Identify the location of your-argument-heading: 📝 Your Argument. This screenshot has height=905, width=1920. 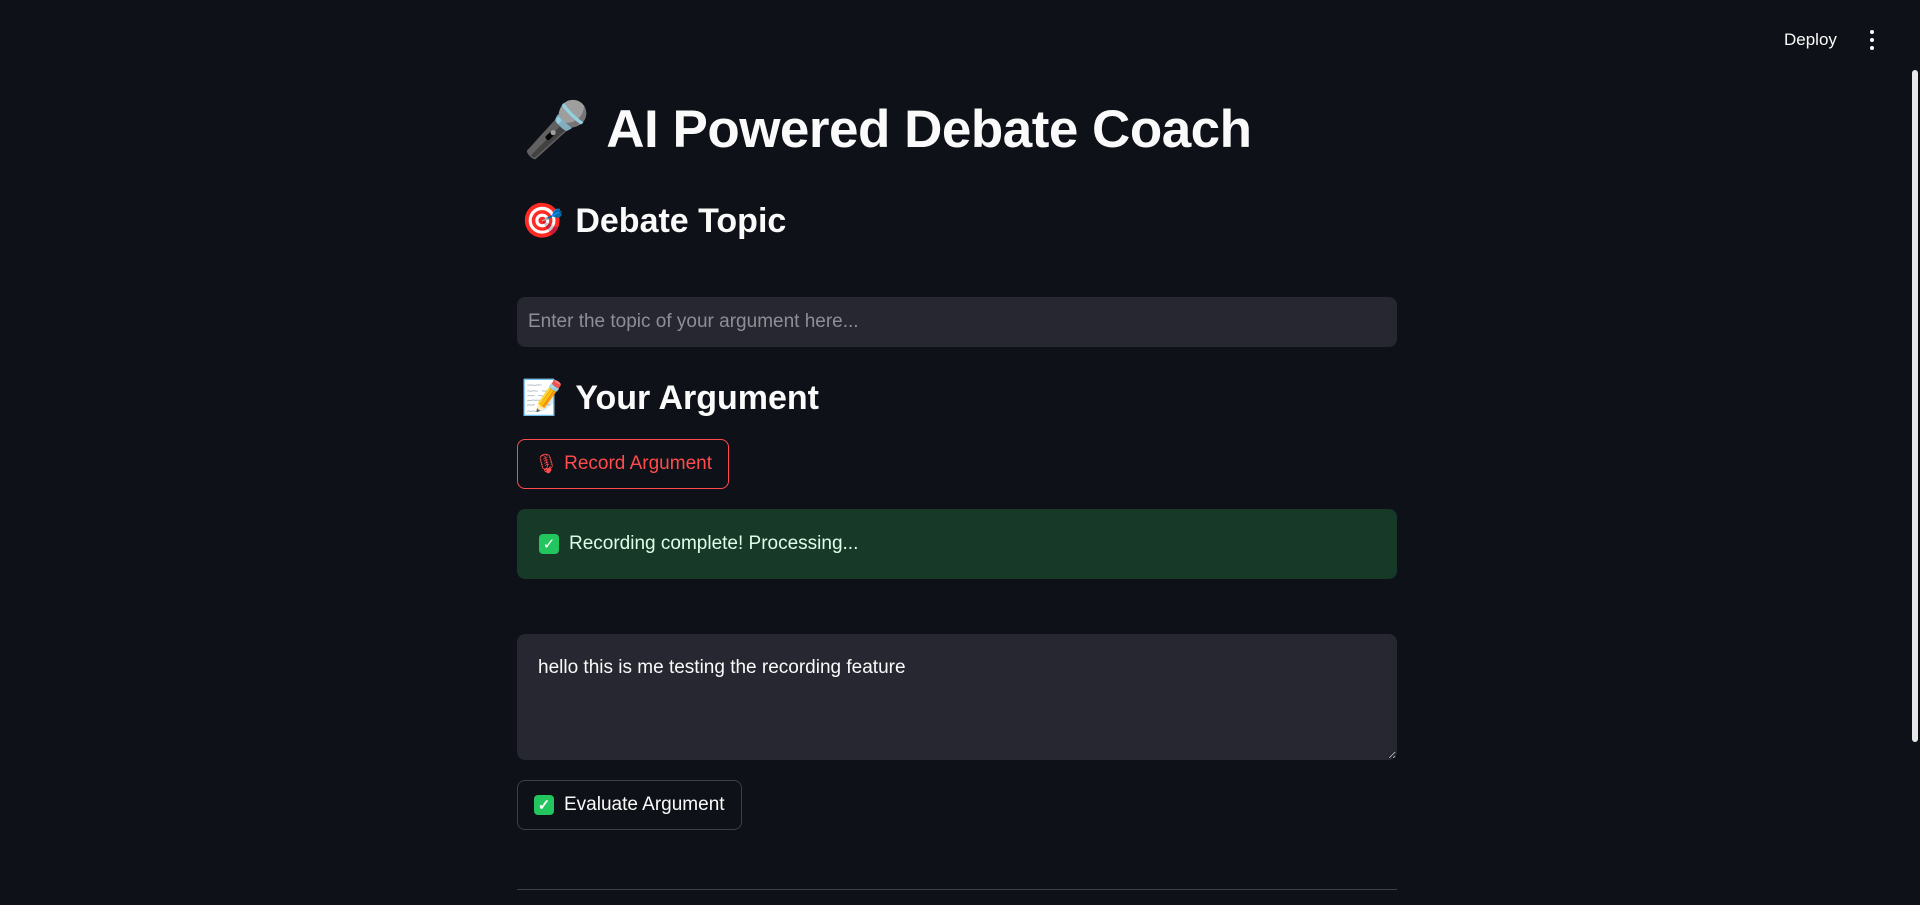
(670, 398).